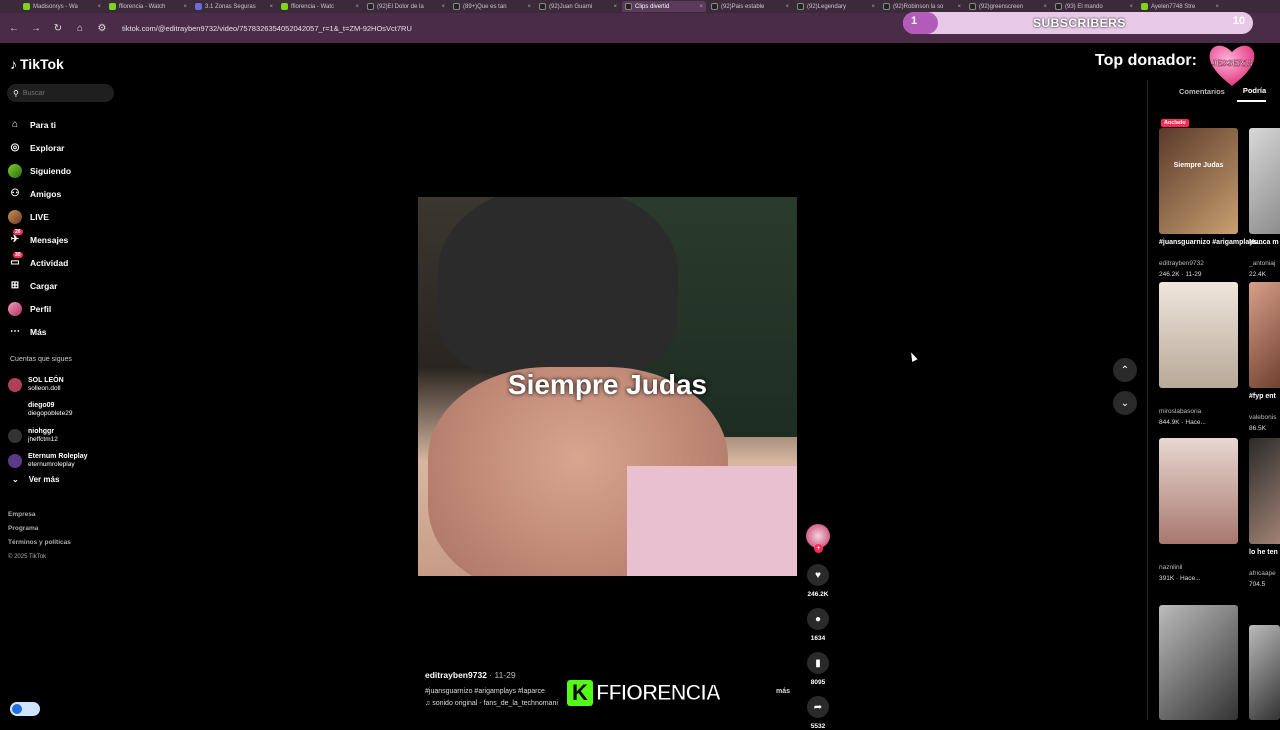 The image size is (1280, 730). Describe the element at coordinates (63, 436) in the screenshot. I see `following-item: niohggr jheffctm12` at that location.